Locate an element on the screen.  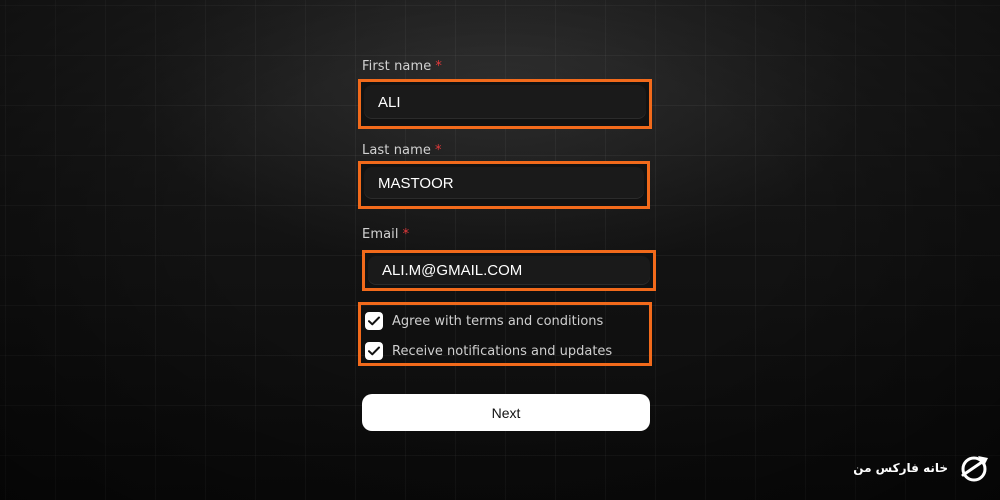
notifications-checkbox-row: Receive notifications and updates is located at coordinates (488, 351).